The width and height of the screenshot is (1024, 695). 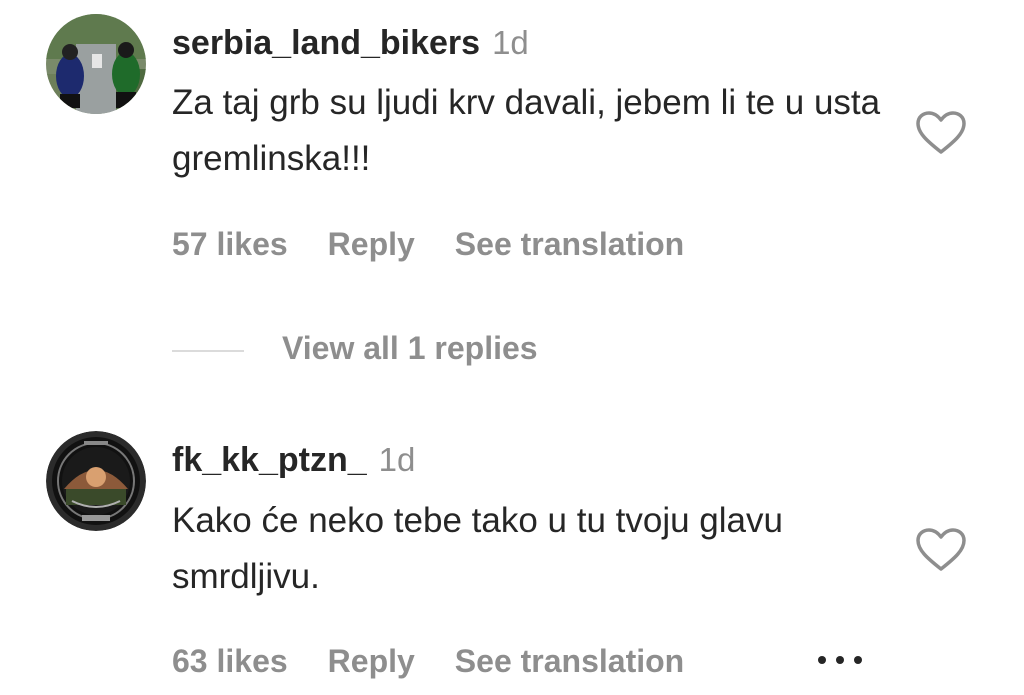 I want to click on comment-header: serbia_land_bikers 1d, so click(x=350, y=43).